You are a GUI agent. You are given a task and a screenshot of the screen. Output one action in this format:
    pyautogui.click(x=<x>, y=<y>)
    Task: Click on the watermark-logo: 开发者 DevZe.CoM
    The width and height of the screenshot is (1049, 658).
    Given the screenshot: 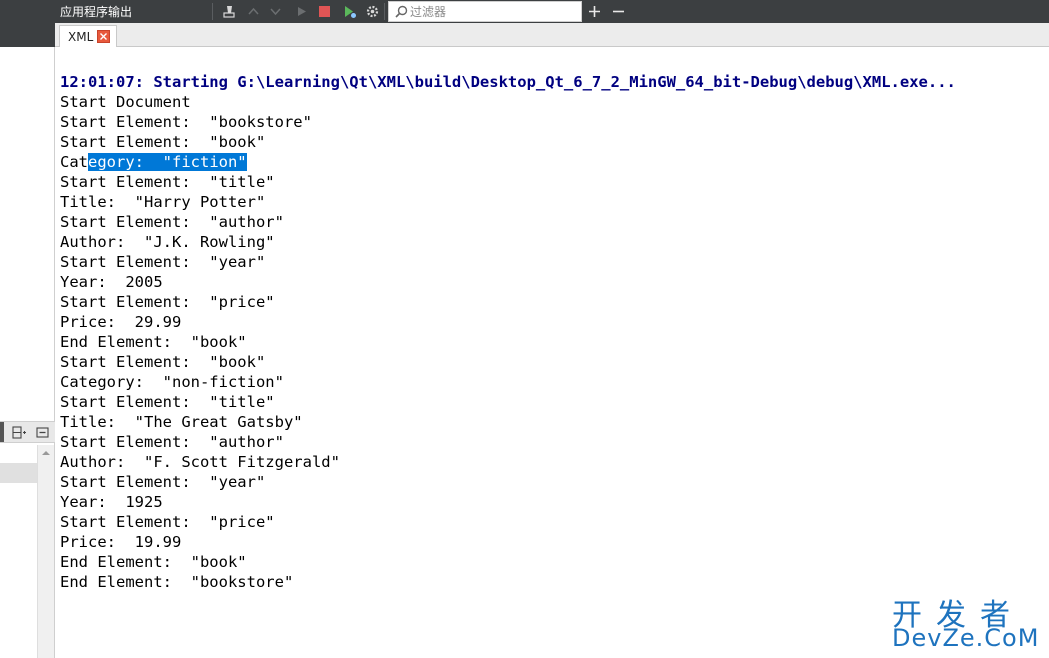 What is the action you would take?
    pyautogui.click(x=967, y=621)
    